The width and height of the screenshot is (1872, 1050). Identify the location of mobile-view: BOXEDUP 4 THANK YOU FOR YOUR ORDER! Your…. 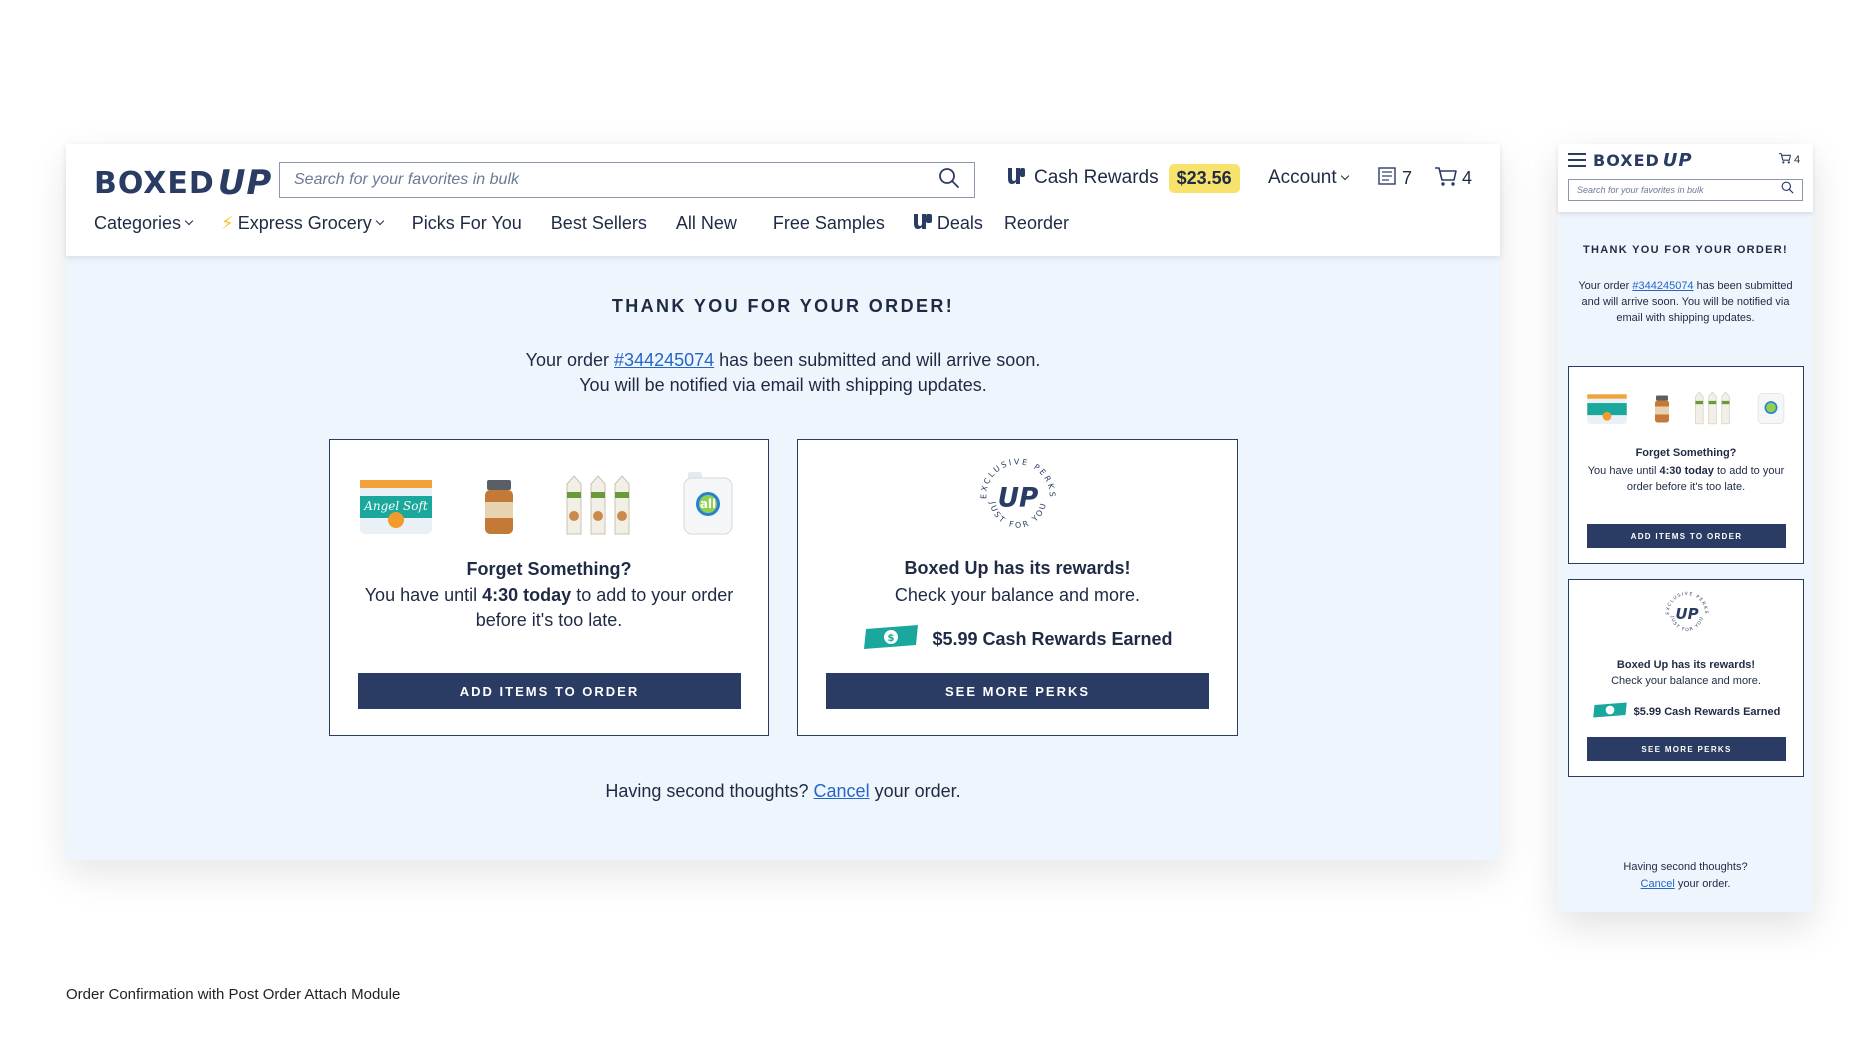
(1685, 528).